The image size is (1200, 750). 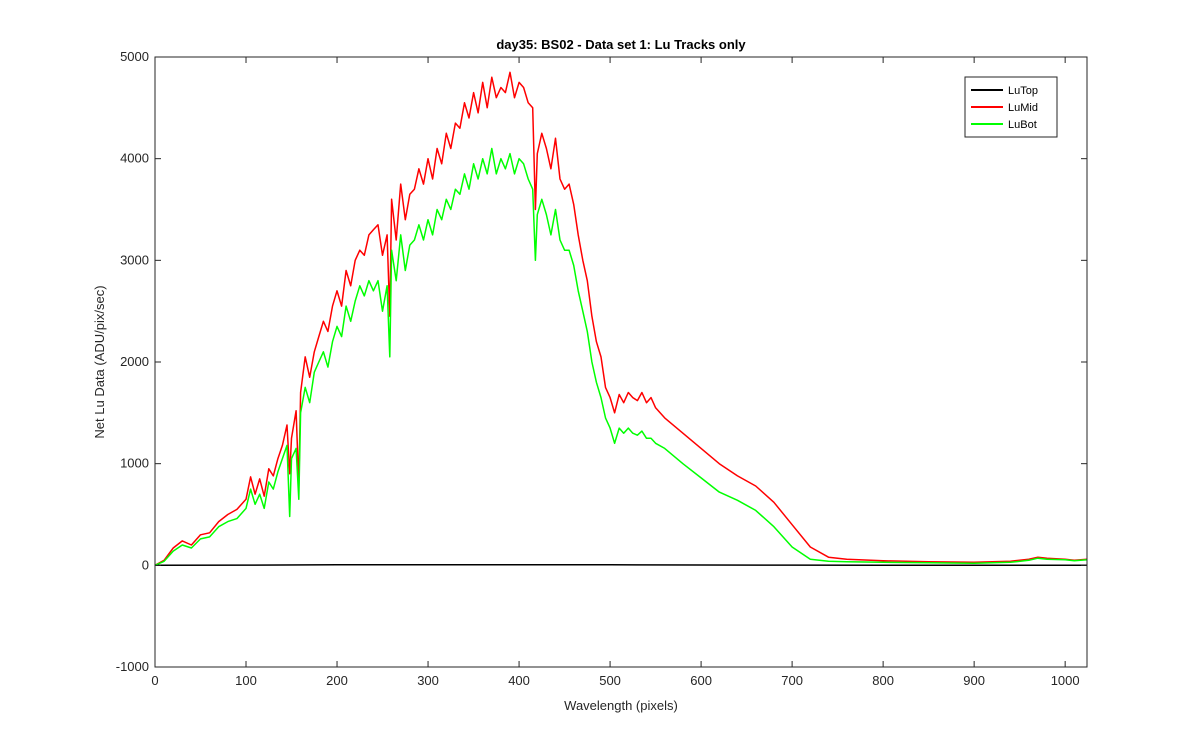 What do you see at coordinates (519, 680) in the screenshot?
I see `x-tick-label: 400` at bounding box center [519, 680].